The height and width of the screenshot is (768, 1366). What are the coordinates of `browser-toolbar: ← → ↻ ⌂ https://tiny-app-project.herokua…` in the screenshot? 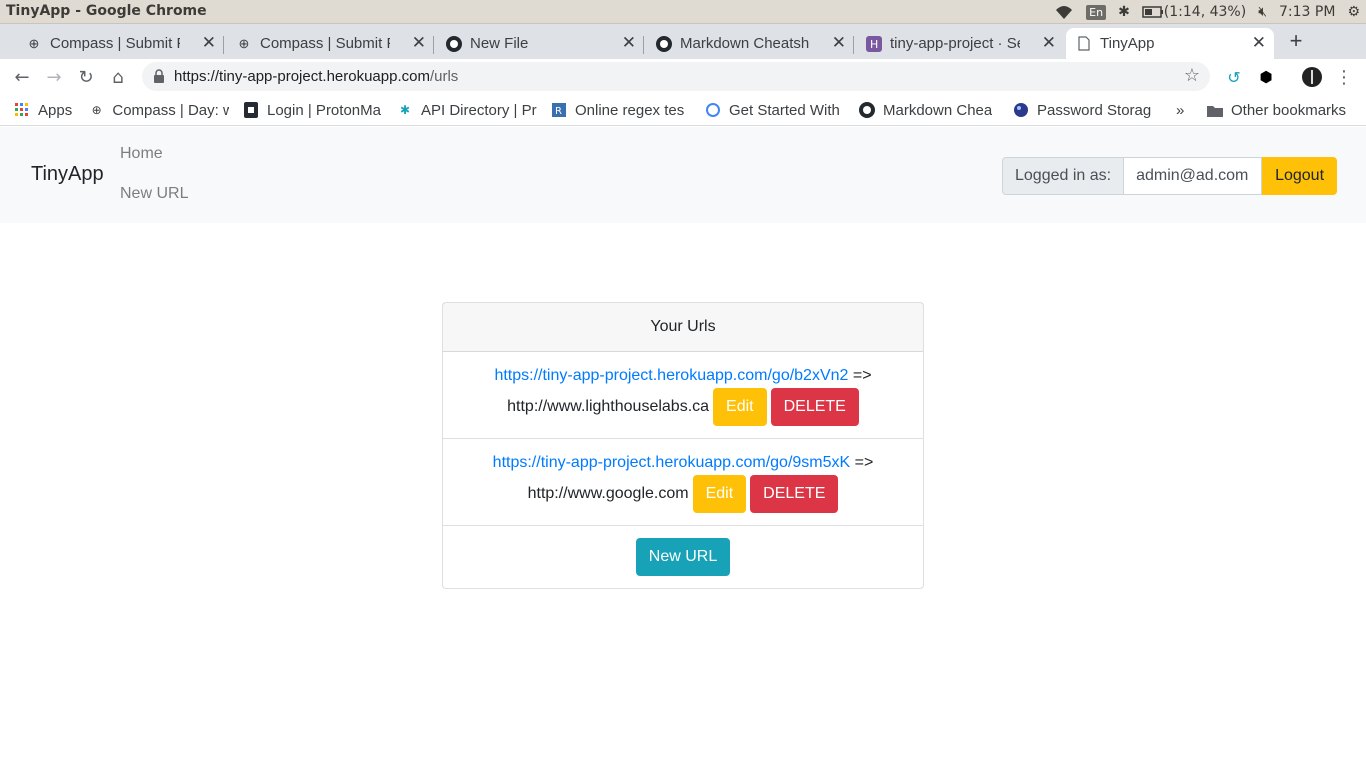 It's located at (683, 76).